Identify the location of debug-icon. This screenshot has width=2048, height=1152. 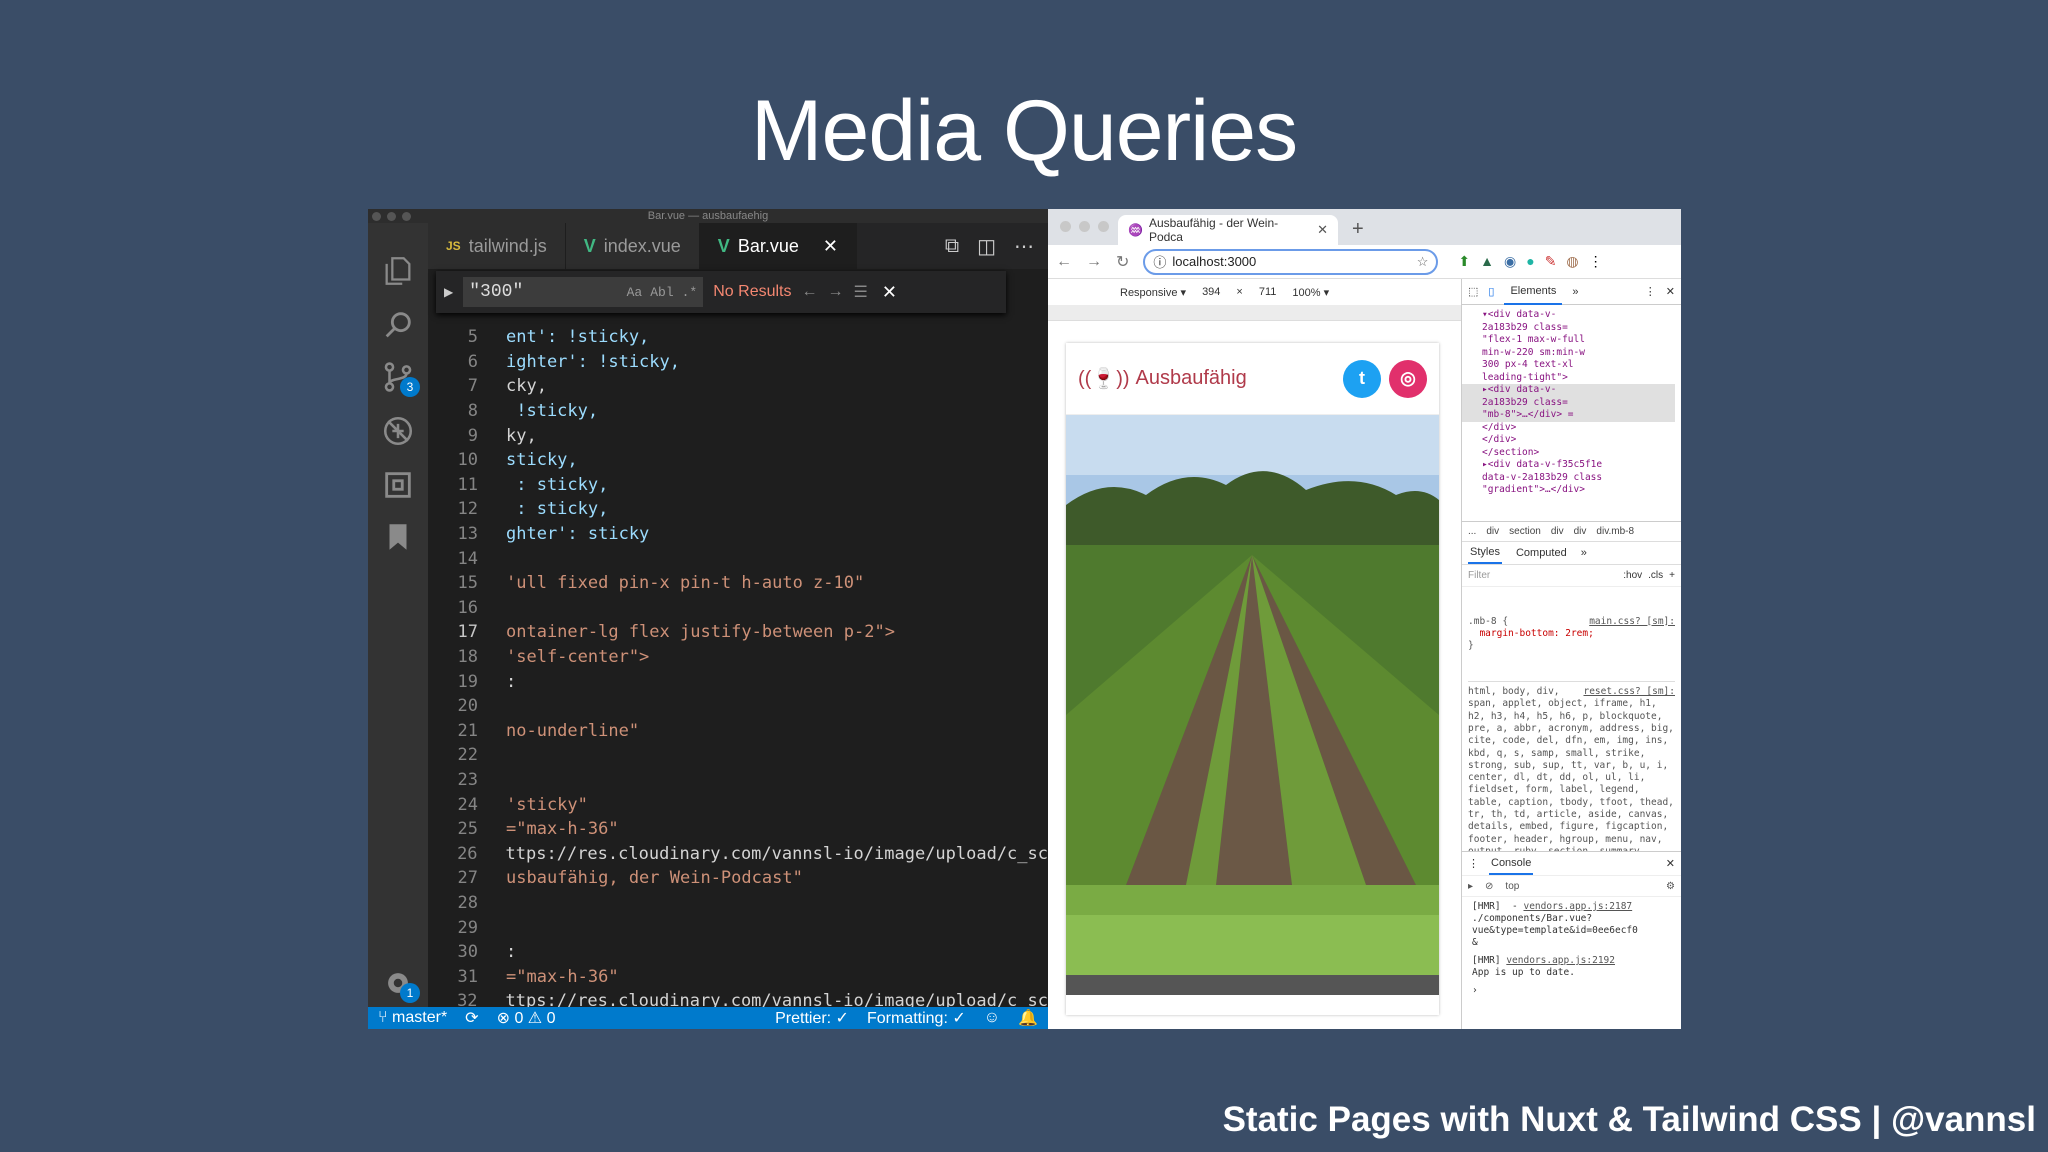
(398, 431).